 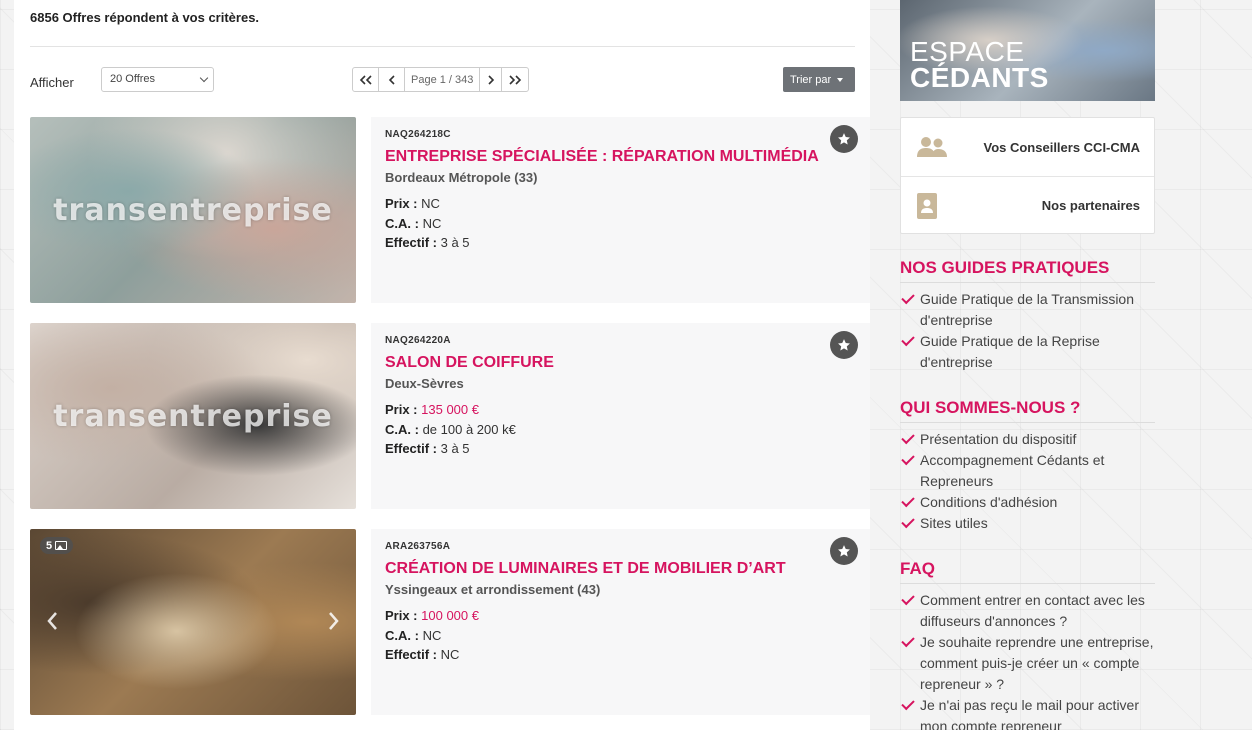 I want to click on price-value: NC, so click(x=430, y=203).